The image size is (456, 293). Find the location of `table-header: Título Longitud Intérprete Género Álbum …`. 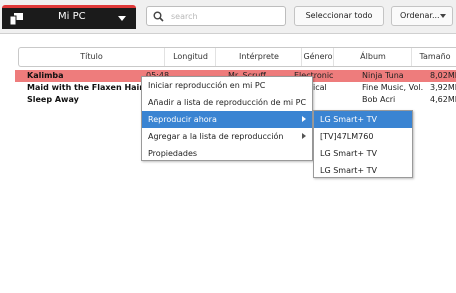

table-header: Título Longitud Intérprete Género Álbum … is located at coordinates (237, 57).